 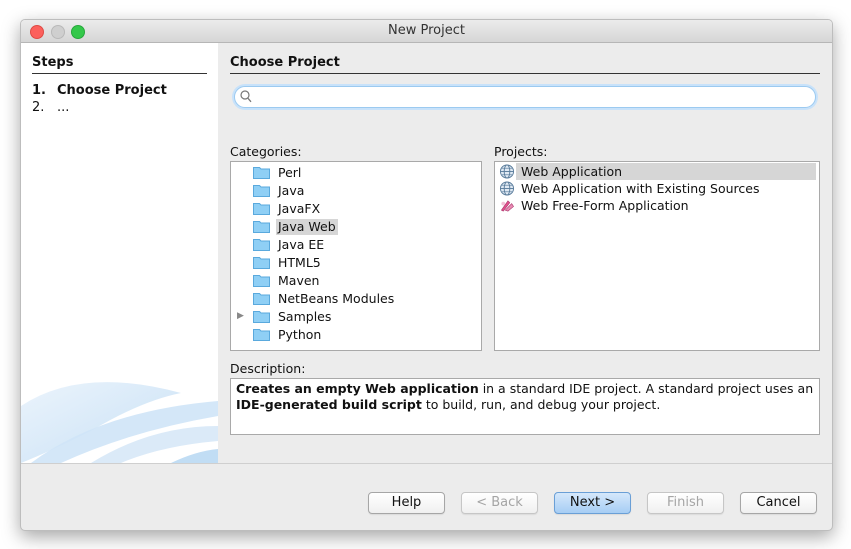 I want to click on step-label: Choose Project, so click(x=112, y=90).